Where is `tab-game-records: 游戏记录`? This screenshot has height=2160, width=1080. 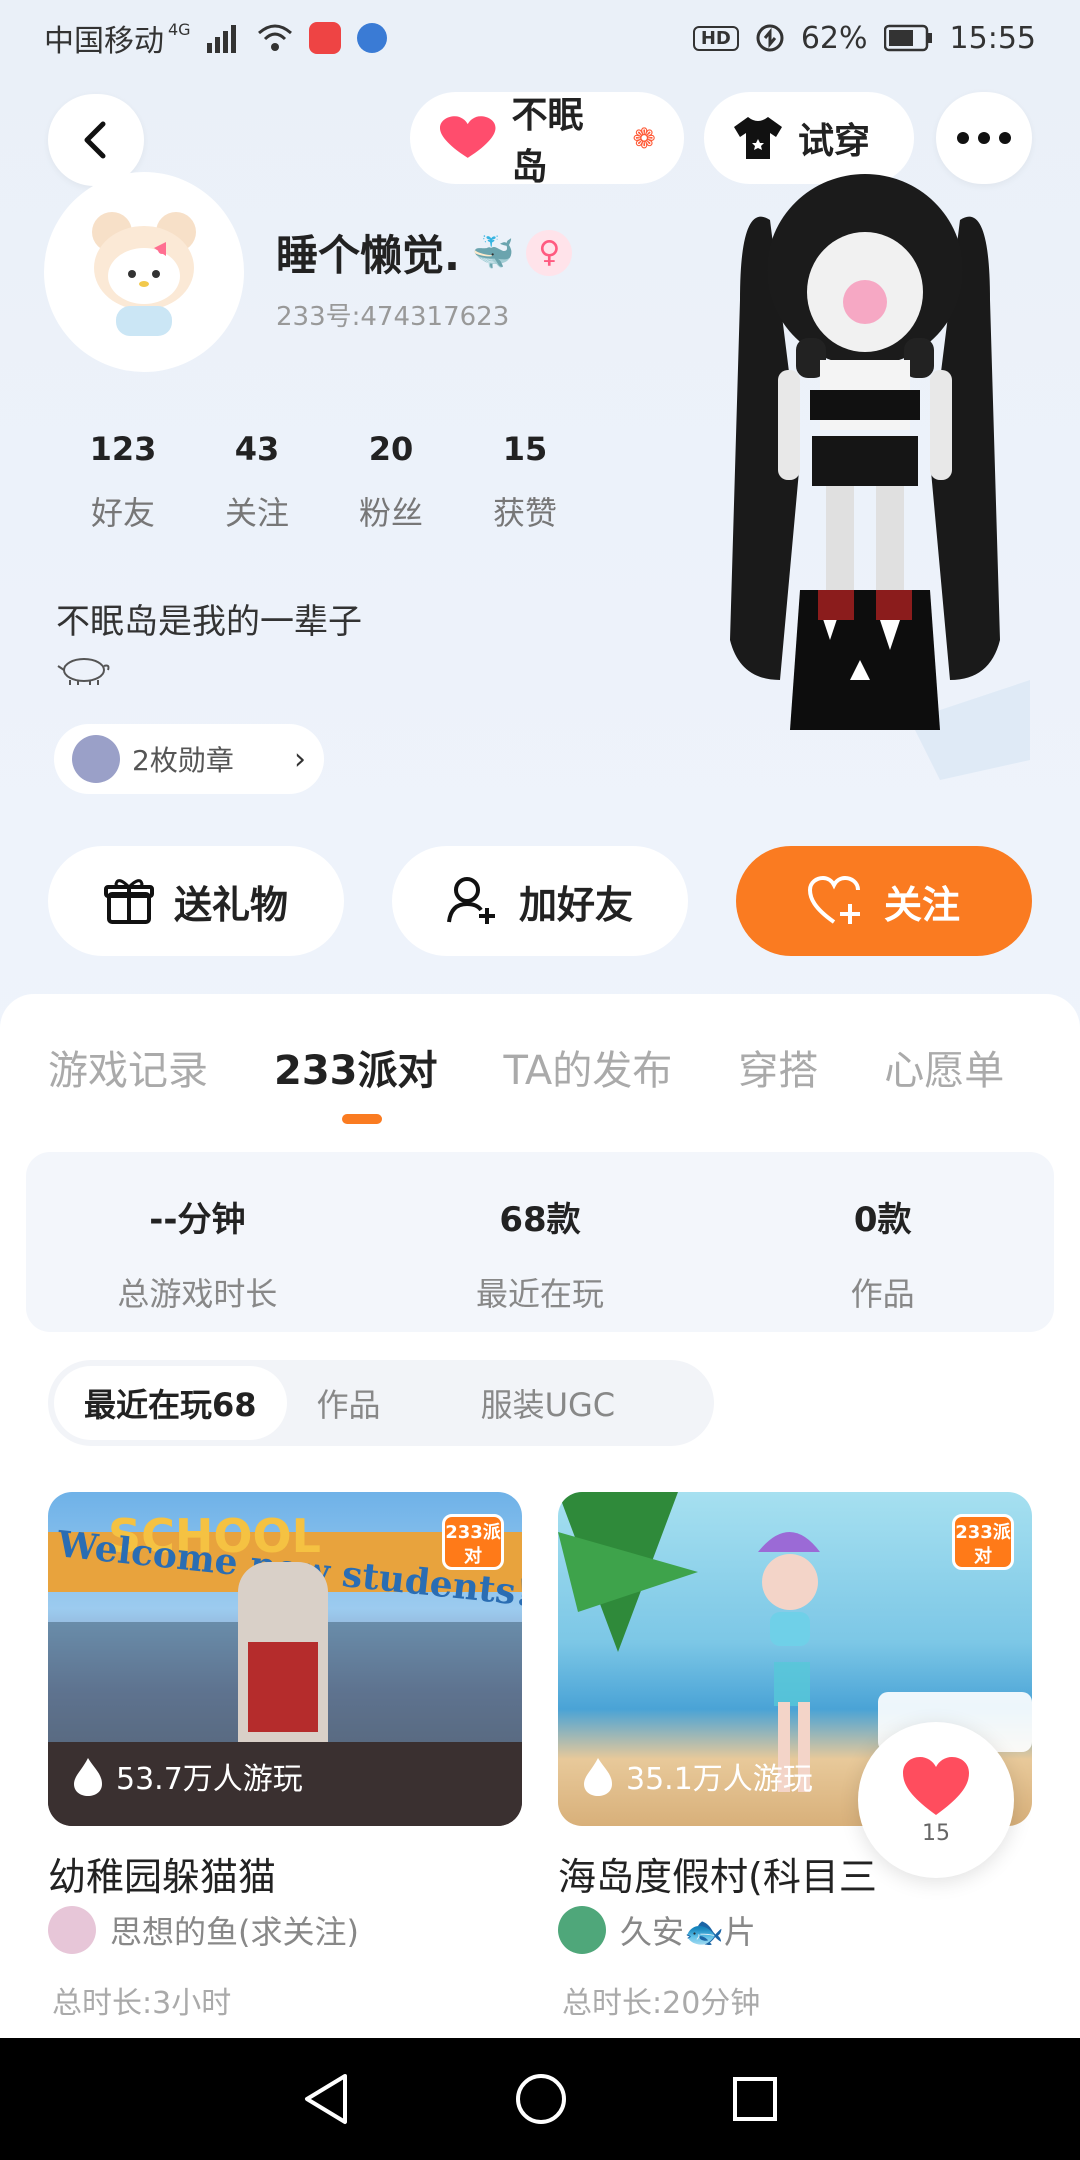 tab-game-records: 游戏记录 is located at coordinates (128, 1067).